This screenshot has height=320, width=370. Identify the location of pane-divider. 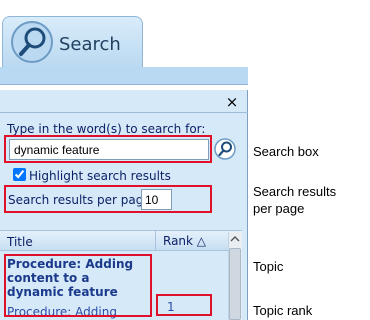
(124, 112).